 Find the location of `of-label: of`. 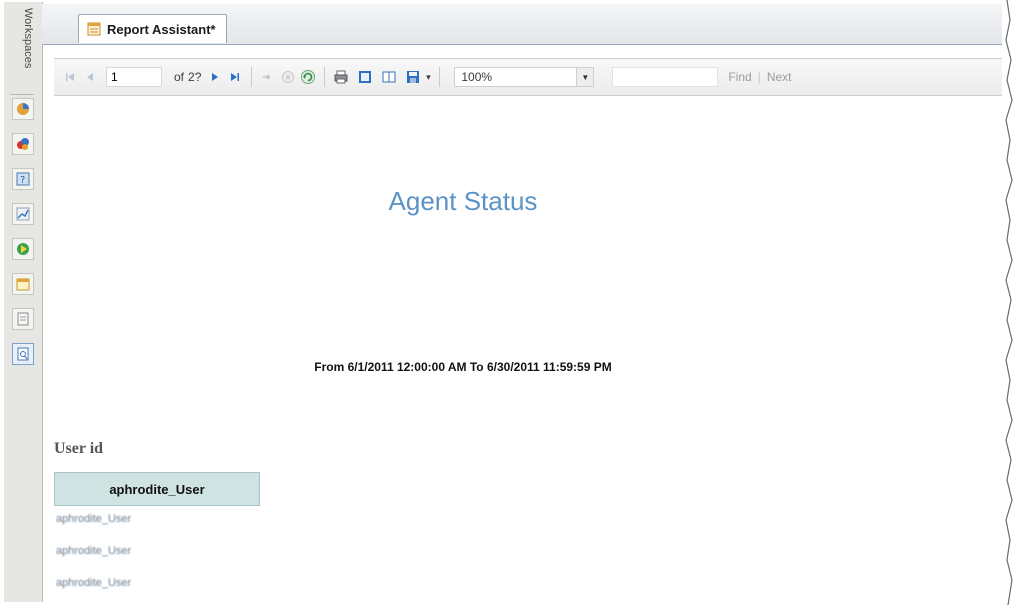

of-label: of is located at coordinates (179, 77).